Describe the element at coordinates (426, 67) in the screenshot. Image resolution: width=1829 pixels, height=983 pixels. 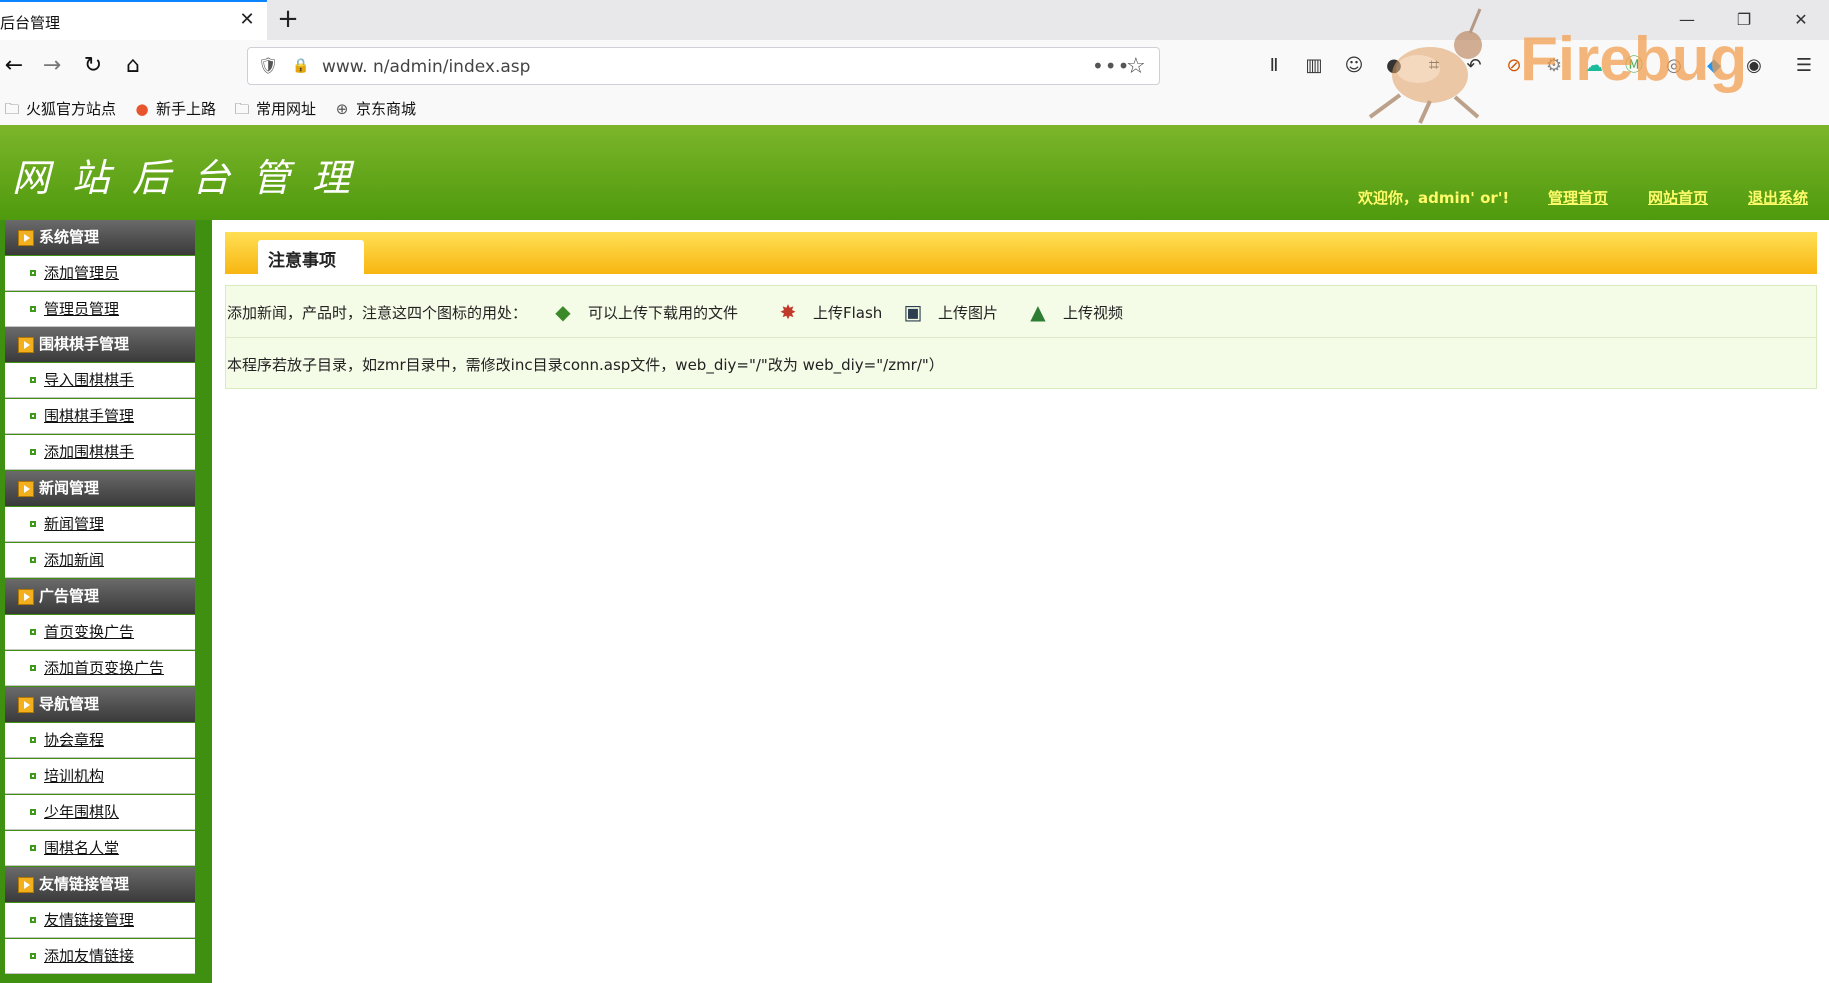
I see `url-text: www. n/admin/index.asp` at that location.